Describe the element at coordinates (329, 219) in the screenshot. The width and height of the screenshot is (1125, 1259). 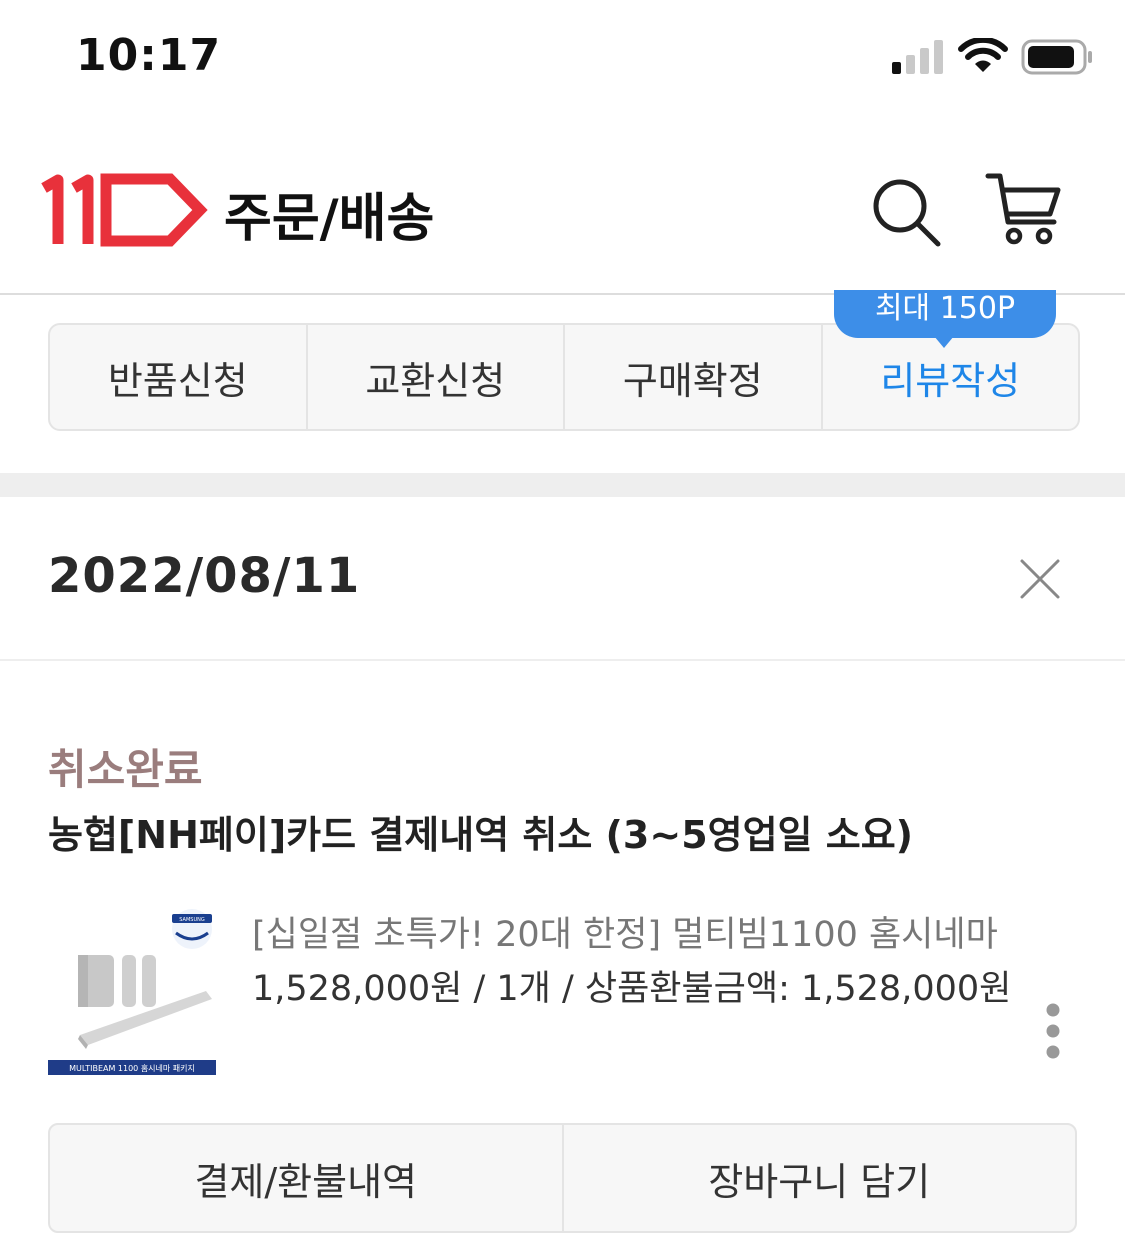
I see `page-title: 주문/배송` at that location.